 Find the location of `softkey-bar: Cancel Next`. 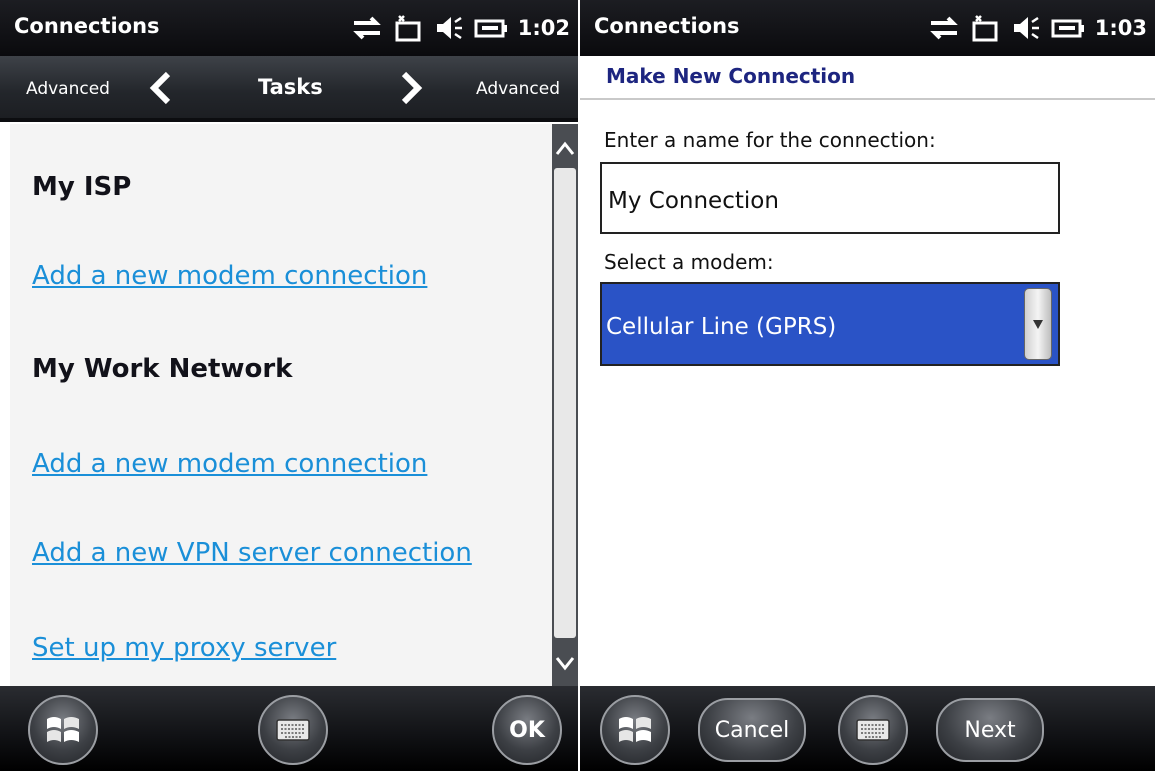

softkey-bar: Cancel Next is located at coordinates (867, 728).